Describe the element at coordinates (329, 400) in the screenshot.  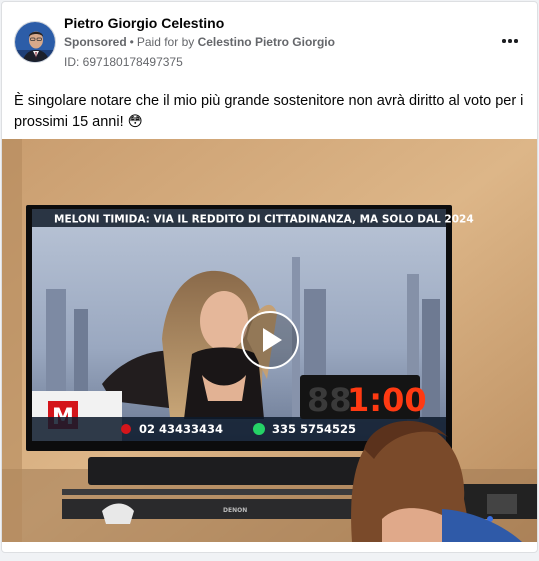
I see `svg-text: 88` at that location.